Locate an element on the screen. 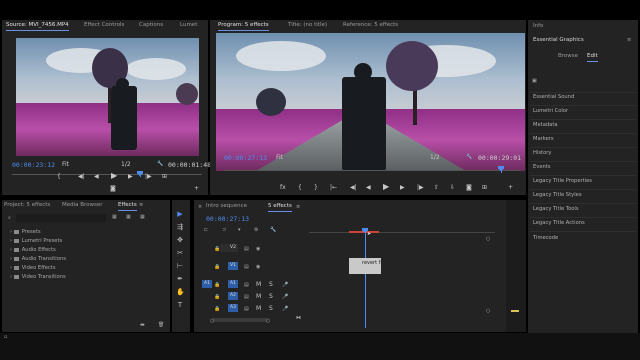 This screenshot has width=640, height=360. delete-icon: 🗑 is located at coordinates (161, 325).